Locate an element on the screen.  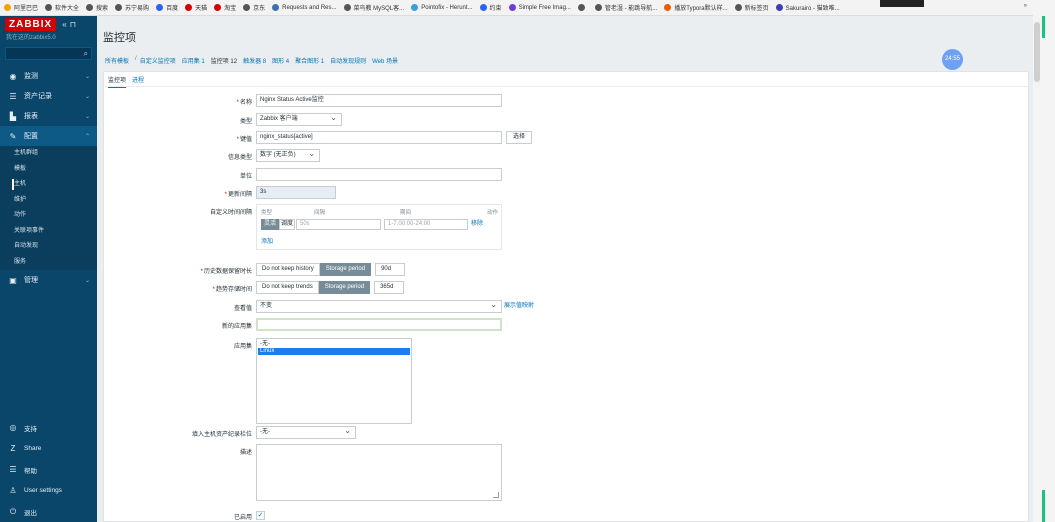
application-option-none: -无- is located at coordinates (334, 344).